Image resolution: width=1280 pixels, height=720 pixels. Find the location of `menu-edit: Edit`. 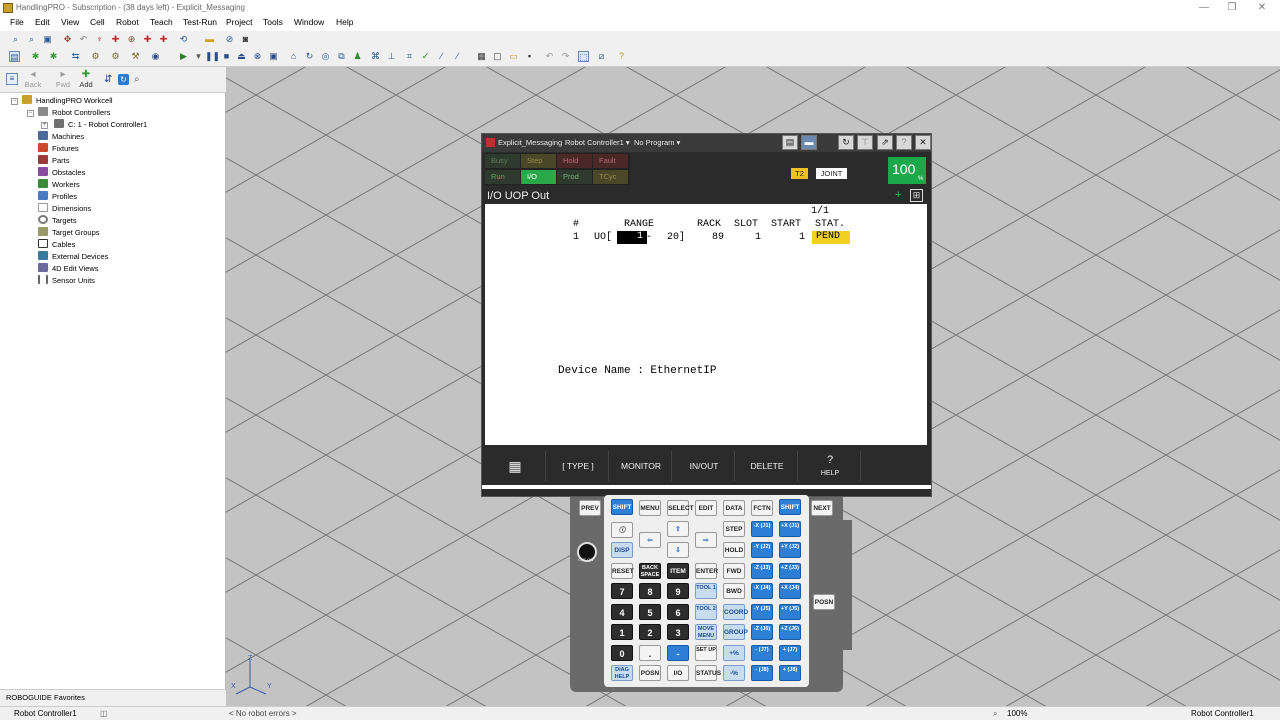

menu-edit: Edit is located at coordinates (42, 22).